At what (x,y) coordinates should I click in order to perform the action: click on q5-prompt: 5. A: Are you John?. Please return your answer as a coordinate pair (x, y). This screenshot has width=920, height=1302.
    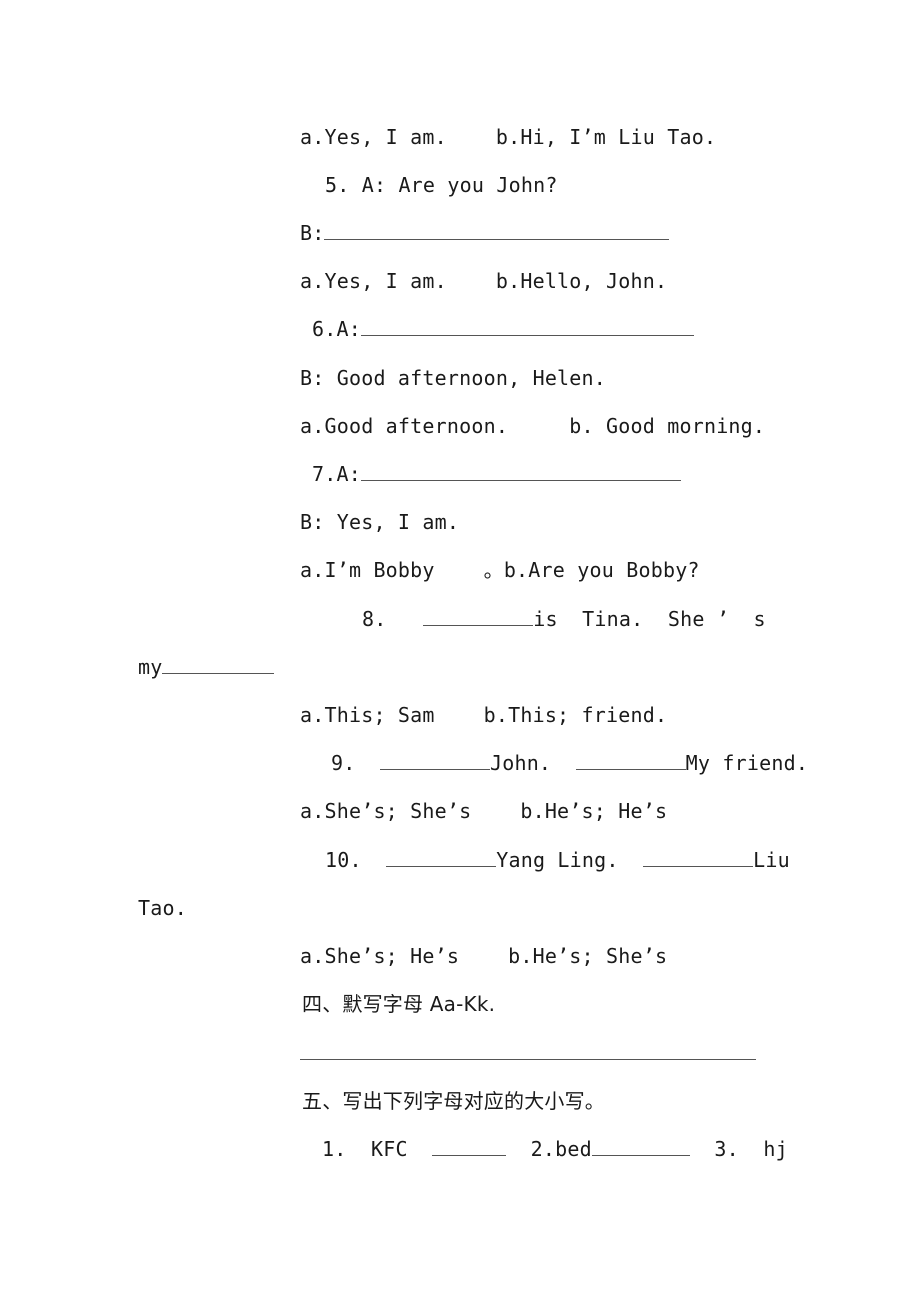
    Looking at the image, I should click on (441, 185).